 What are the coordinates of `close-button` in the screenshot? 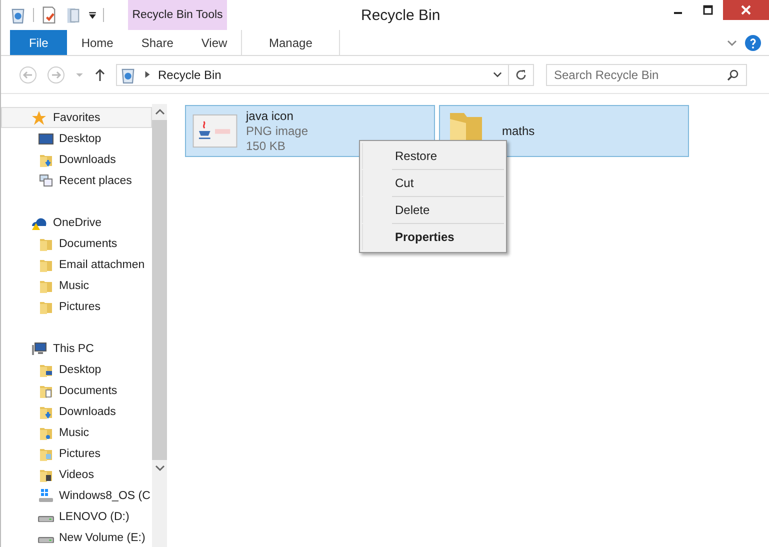 It's located at (746, 10).